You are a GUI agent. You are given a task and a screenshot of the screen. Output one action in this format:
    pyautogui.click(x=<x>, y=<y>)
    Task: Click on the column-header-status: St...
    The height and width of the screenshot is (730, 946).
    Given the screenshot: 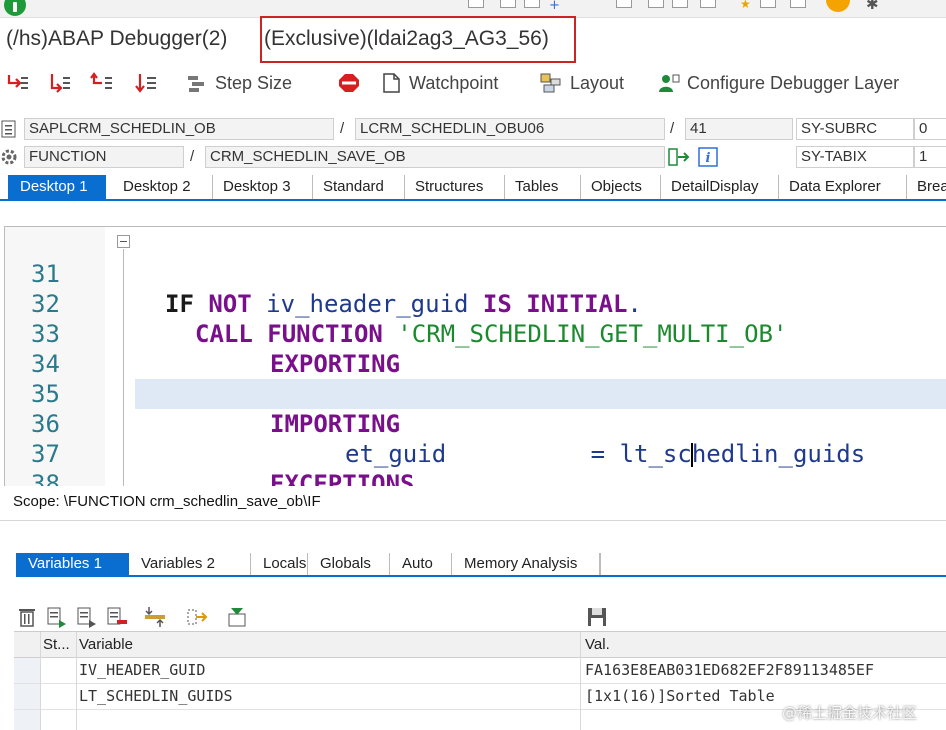 What is the action you would take?
    pyautogui.click(x=58, y=644)
    